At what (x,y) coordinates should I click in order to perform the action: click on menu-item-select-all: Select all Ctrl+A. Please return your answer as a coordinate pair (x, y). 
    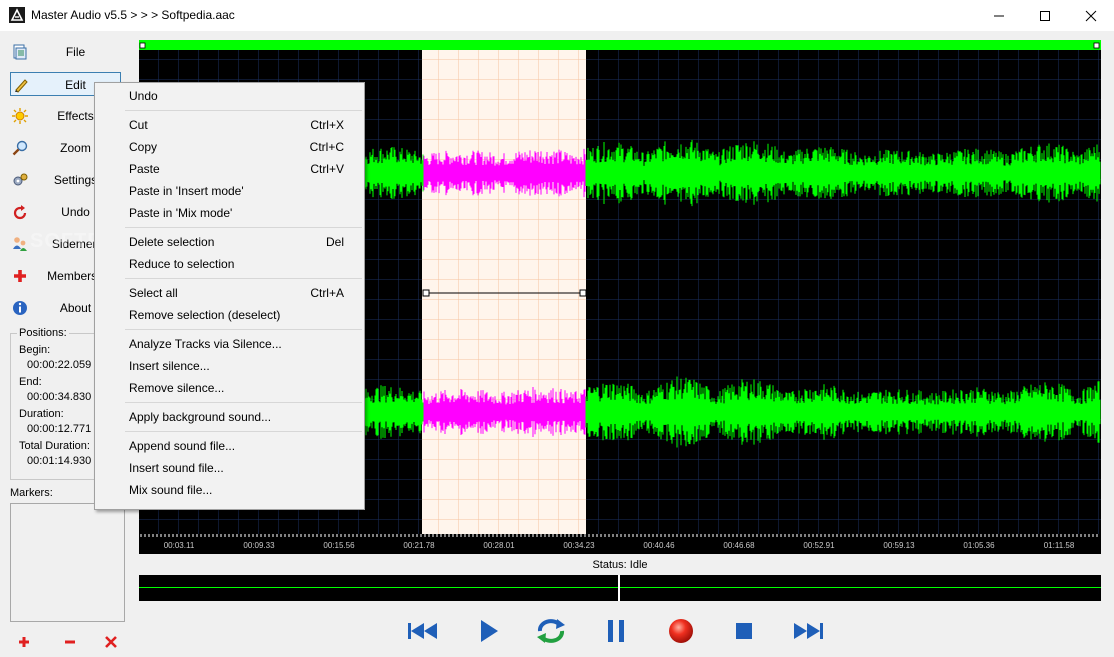
    Looking at the image, I should click on (229, 293).